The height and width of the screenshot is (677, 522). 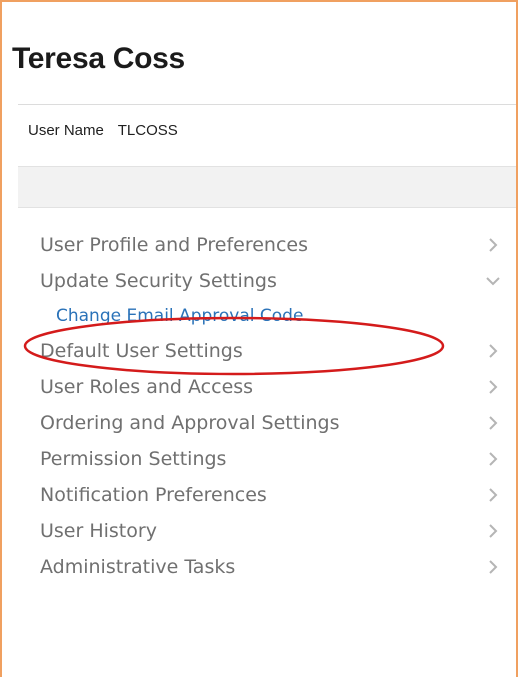 I want to click on menu-item-notification-preferences: Notification Preferences, so click(x=267, y=495).